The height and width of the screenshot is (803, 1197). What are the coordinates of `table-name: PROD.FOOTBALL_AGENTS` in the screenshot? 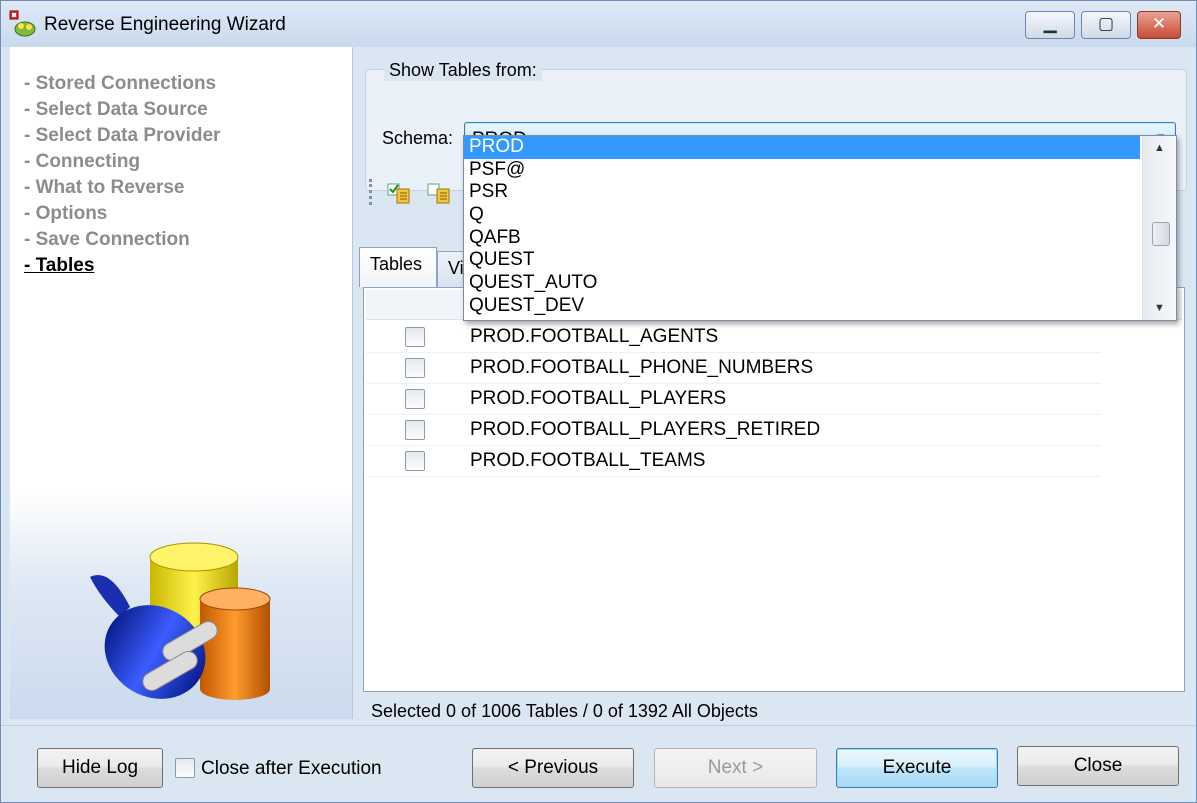 It's located at (594, 336).